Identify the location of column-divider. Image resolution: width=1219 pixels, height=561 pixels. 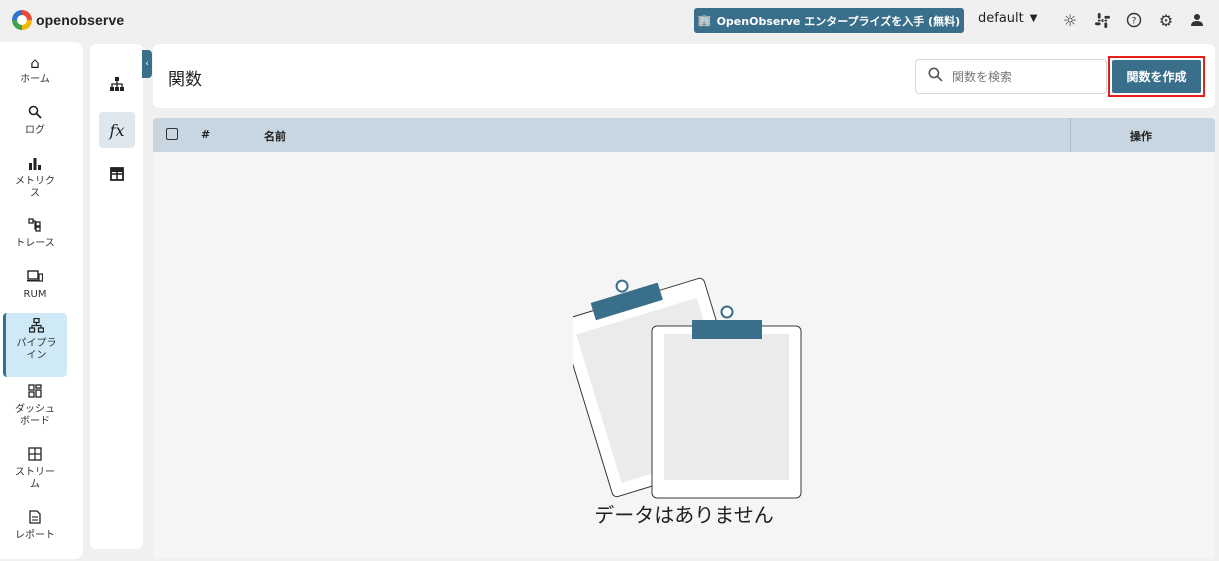
(1070, 135).